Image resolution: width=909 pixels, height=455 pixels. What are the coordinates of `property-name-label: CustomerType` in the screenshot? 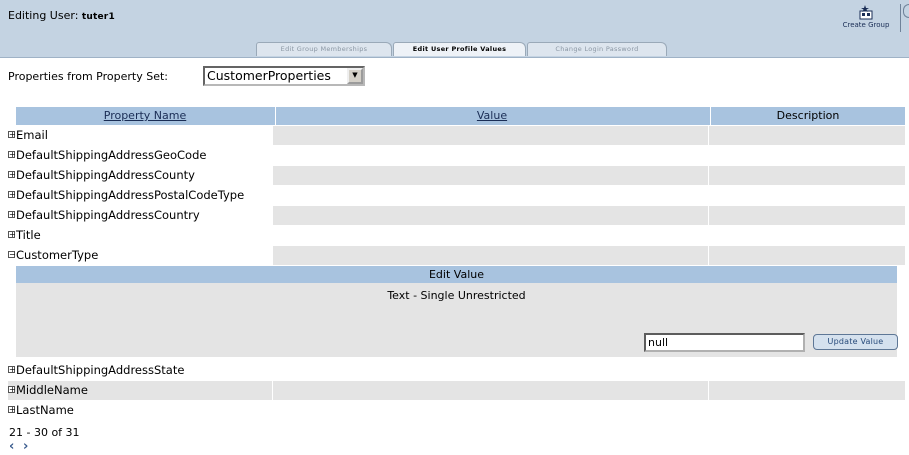 It's located at (57, 255).